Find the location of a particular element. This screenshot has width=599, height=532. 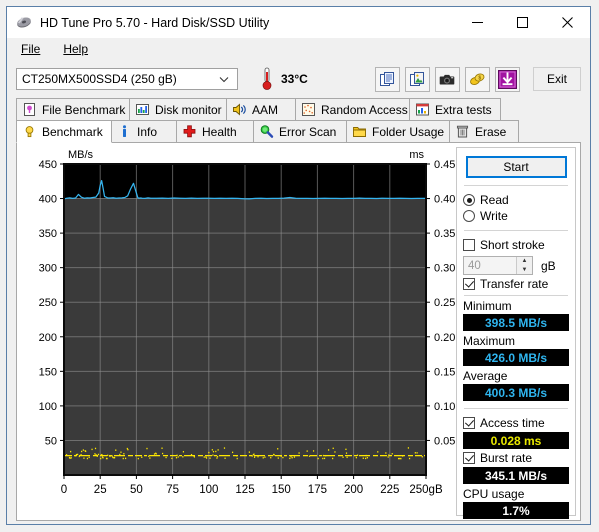

menu-item-help: Help is located at coordinates (78, 49).